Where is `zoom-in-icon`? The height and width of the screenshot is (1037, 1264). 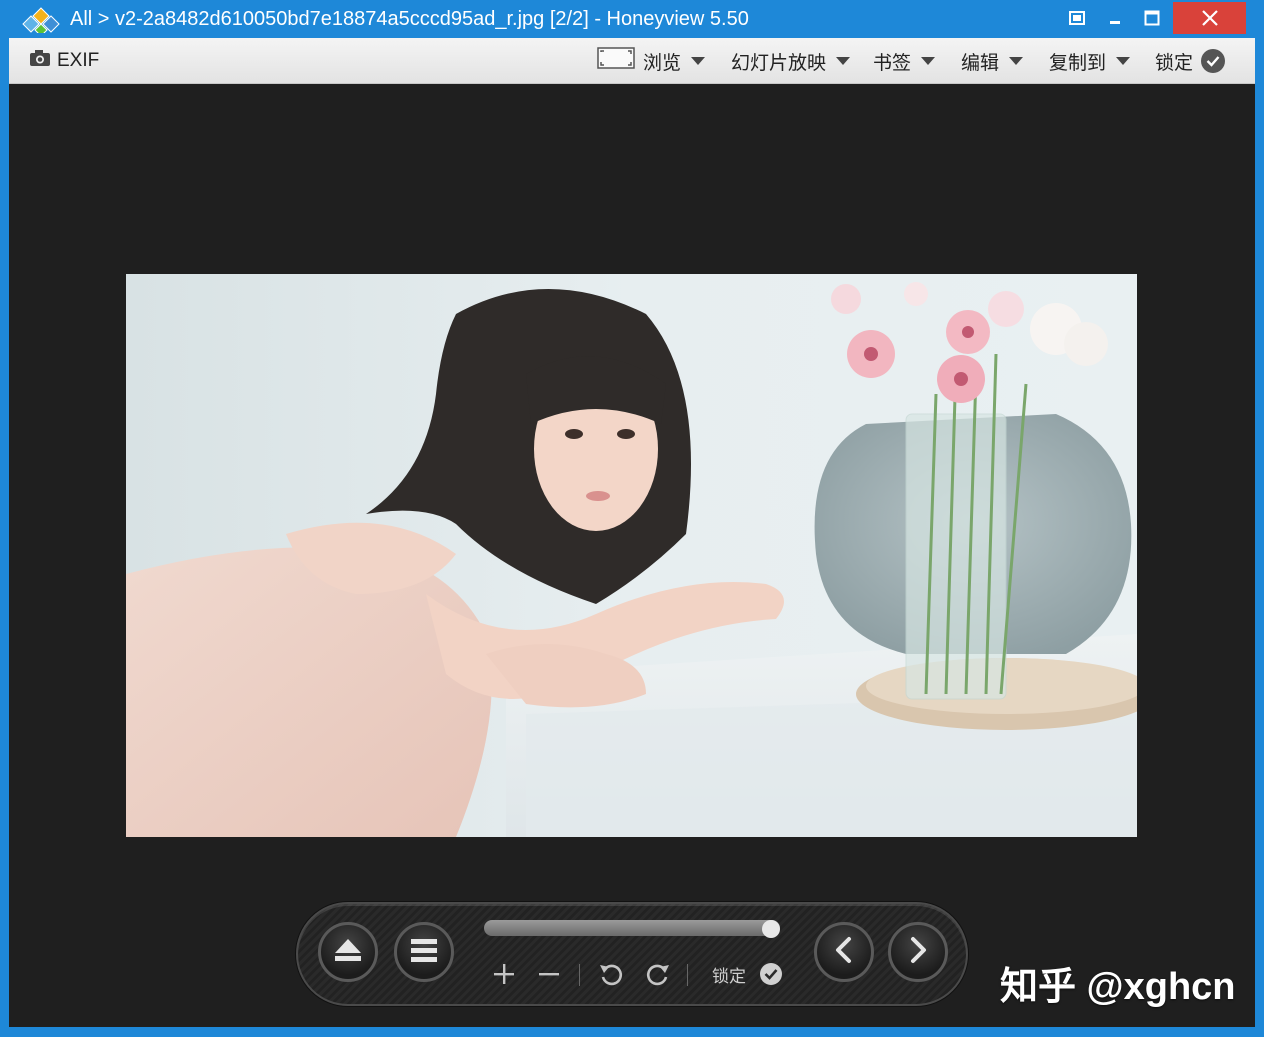 zoom-in-icon is located at coordinates (504, 974).